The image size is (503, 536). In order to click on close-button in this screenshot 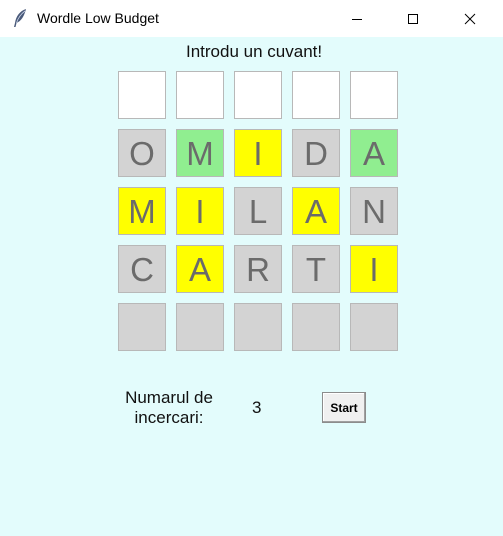, I will do `click(470, 18)`.